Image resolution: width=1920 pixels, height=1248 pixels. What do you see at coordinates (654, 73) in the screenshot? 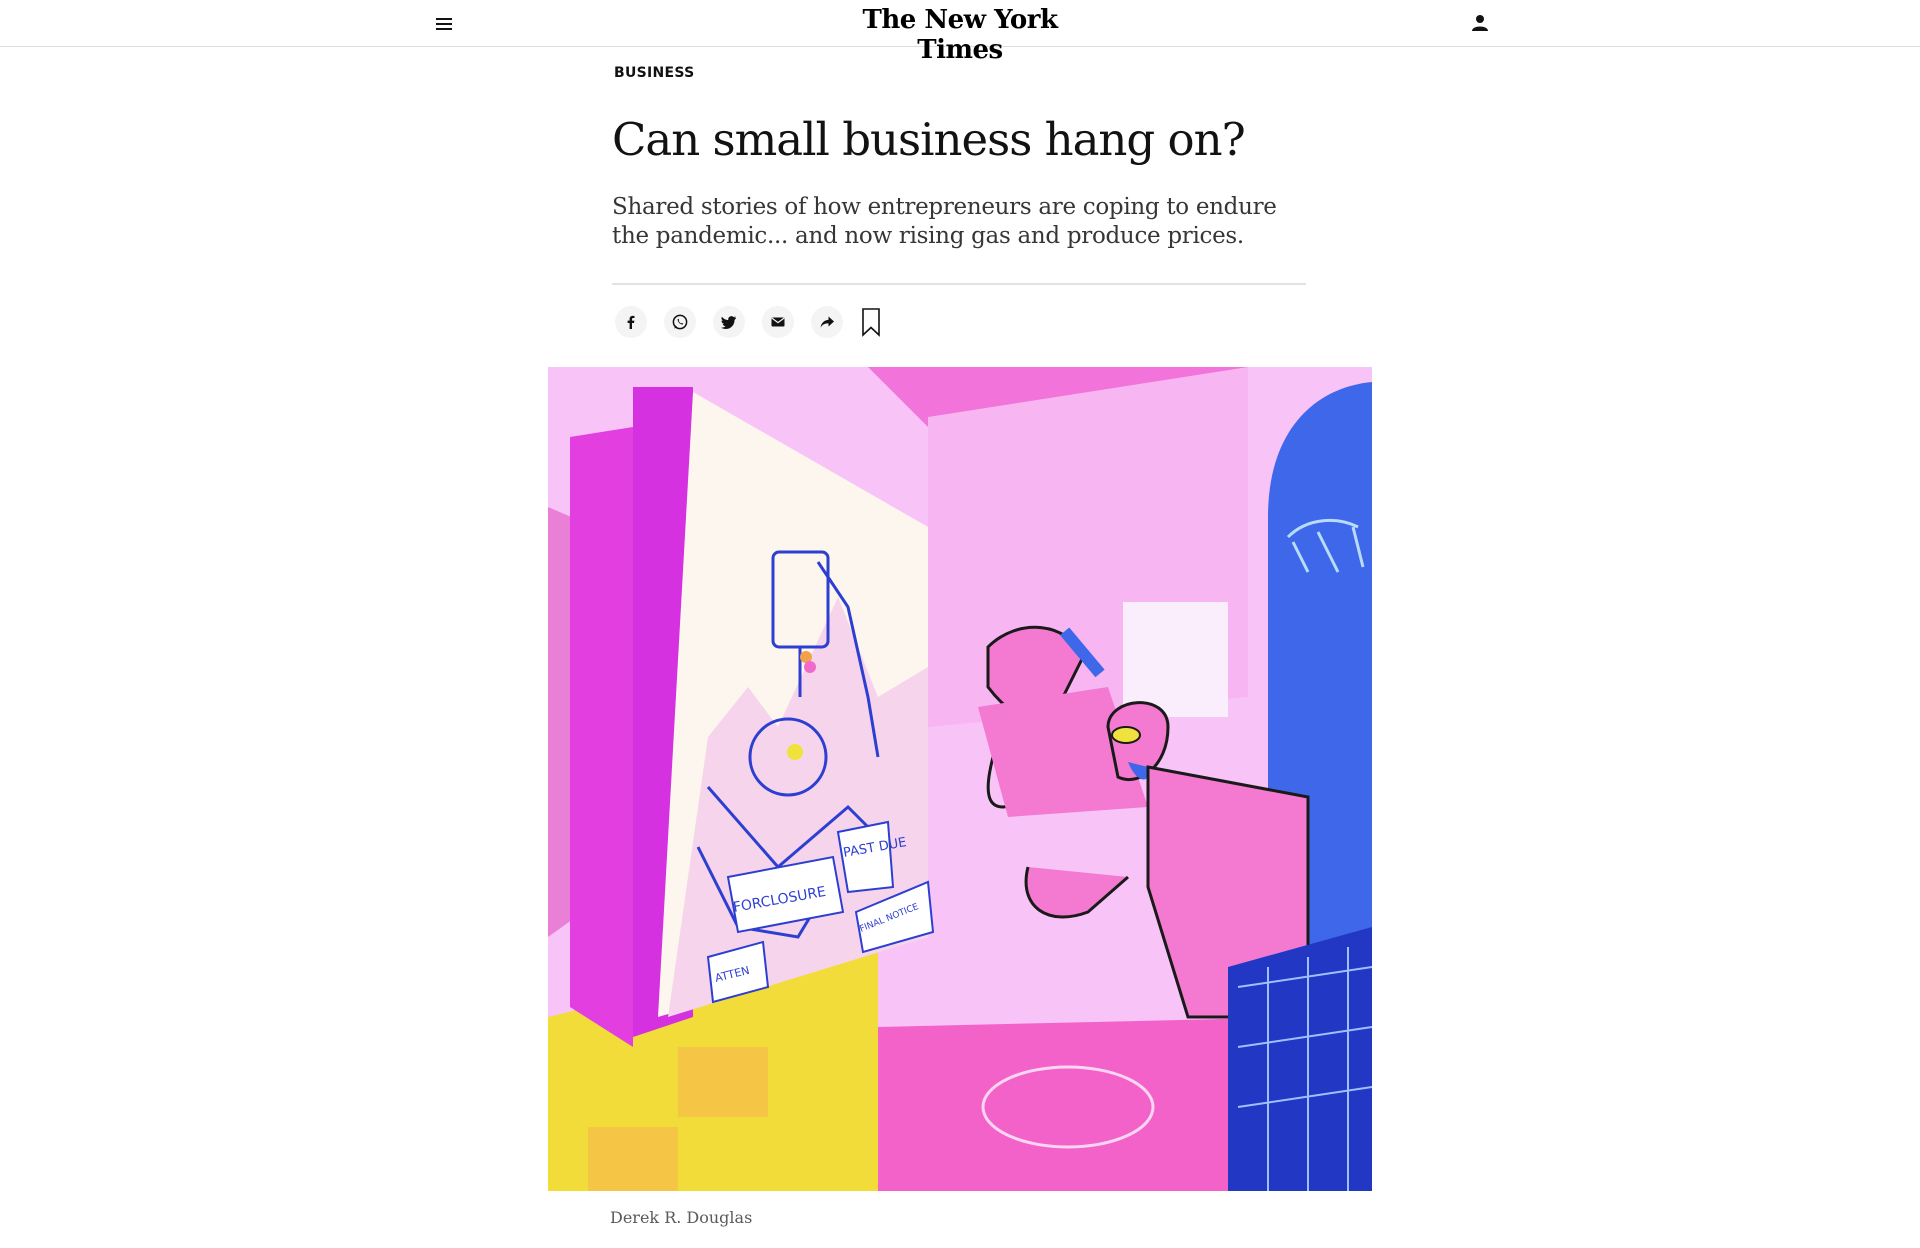
I see `section-label: BUSINESS` at bounding box center [654, 73].